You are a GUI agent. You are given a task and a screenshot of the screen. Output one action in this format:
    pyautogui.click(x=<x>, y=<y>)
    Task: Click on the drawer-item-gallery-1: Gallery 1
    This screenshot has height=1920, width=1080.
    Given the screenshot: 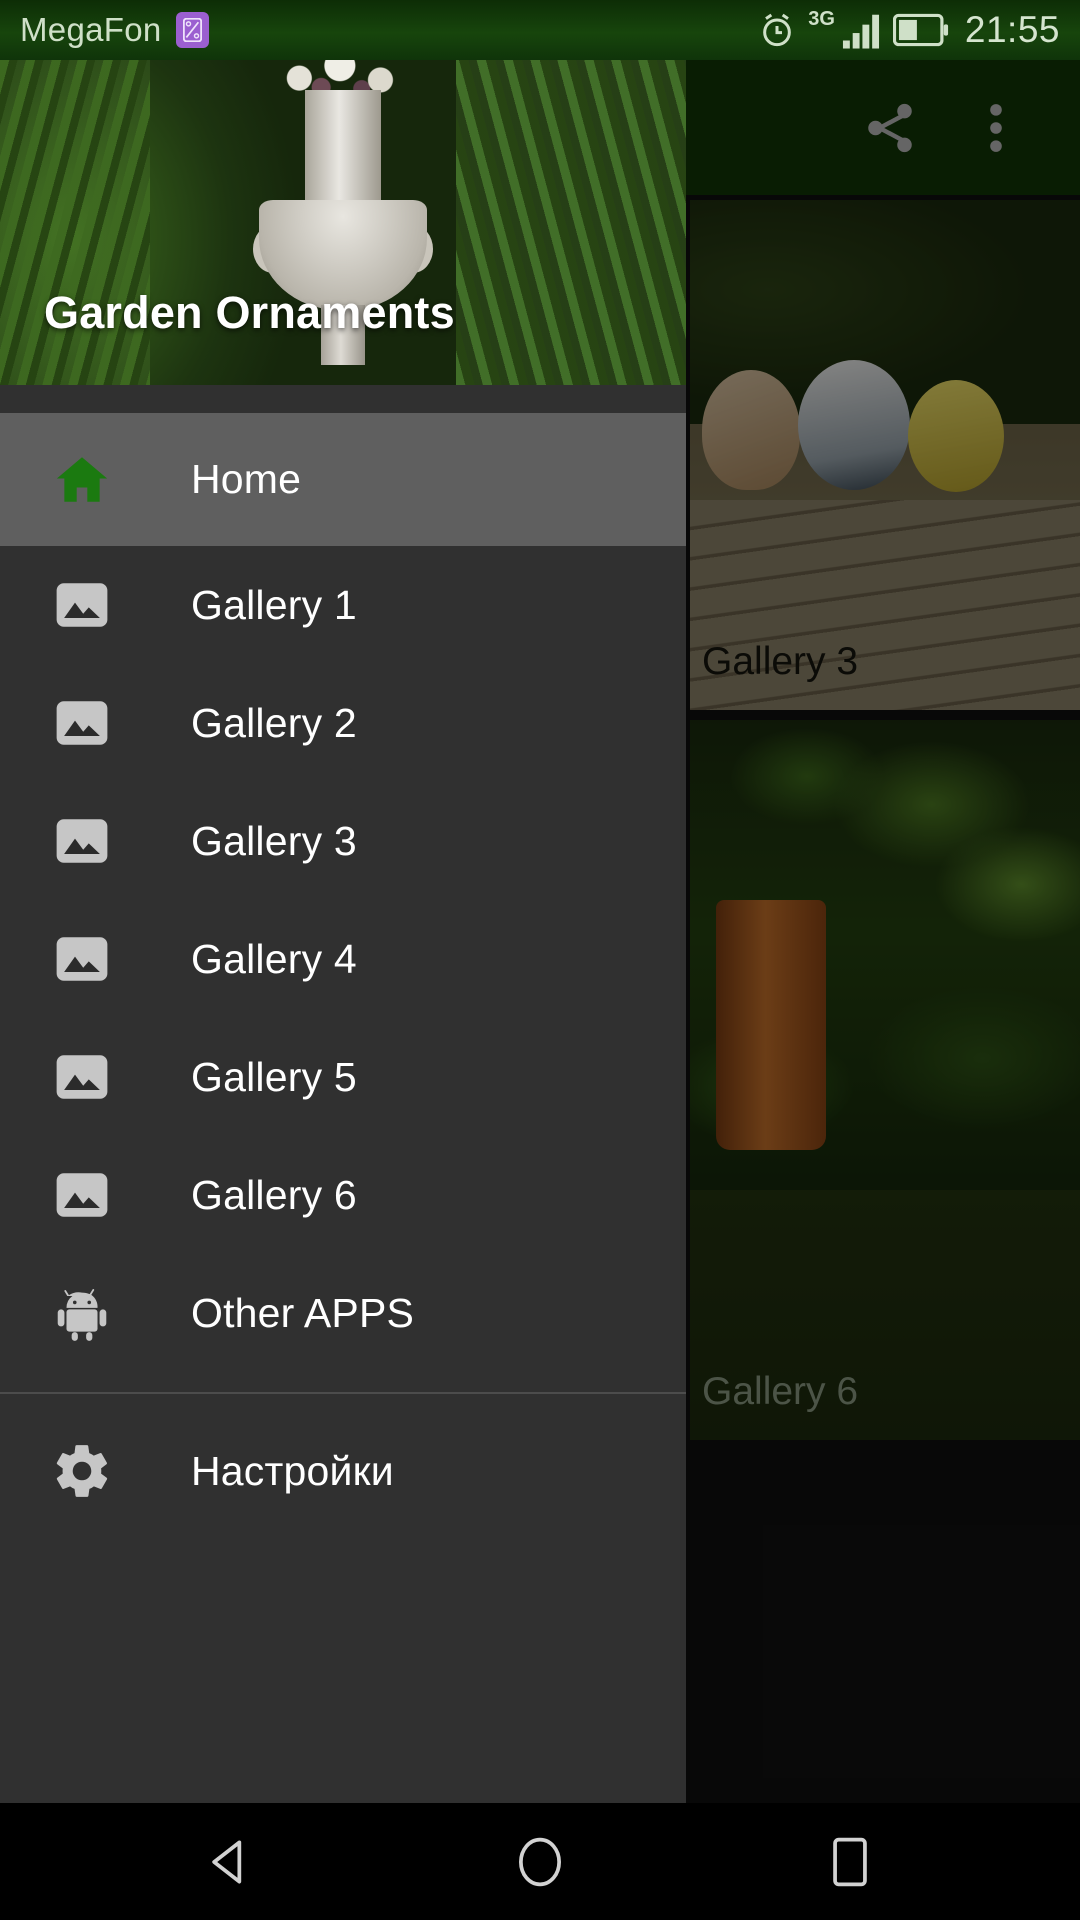 What is the action you would take?
    pyautogui.click(x=343, y=605)
    